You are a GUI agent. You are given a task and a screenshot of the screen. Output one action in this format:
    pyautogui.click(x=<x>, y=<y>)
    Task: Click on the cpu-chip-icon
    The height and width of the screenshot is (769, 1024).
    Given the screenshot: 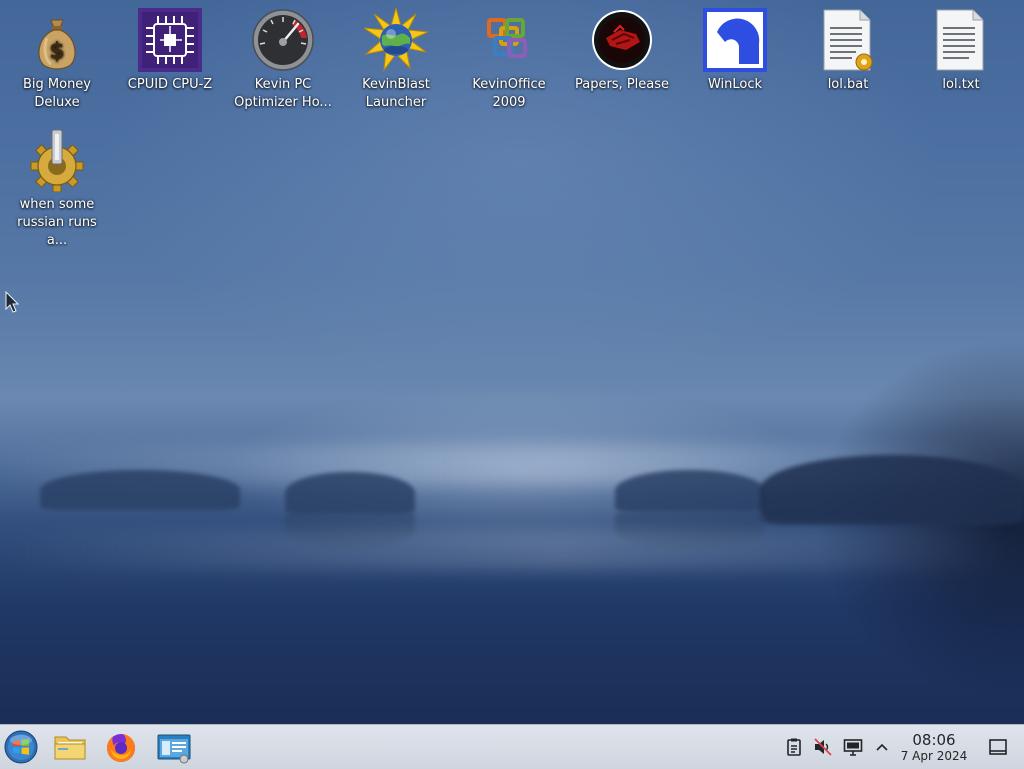 What is the action you would take?
    pyautogui.click(x=170, y=40)
    